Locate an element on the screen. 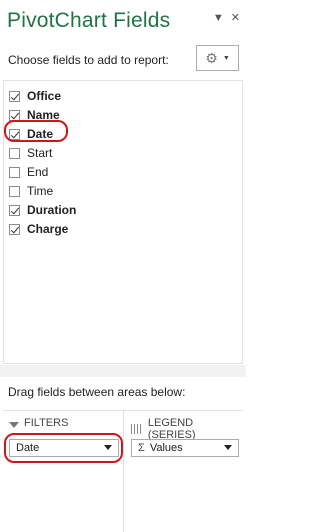 The height and width of the screenshot is (532, 320). field-duration: Duration is located at coordinates (42, 210).